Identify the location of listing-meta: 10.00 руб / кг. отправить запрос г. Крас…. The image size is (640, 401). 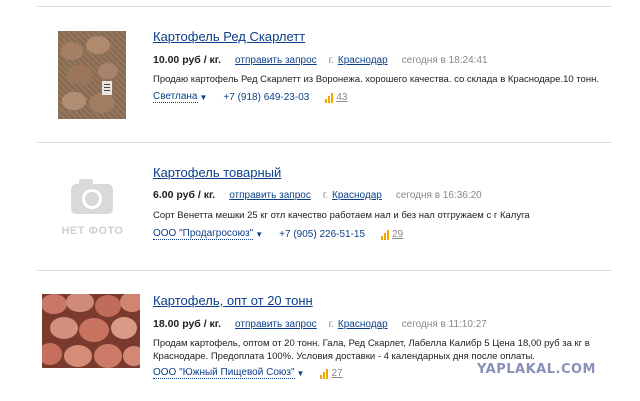
(320, 60).